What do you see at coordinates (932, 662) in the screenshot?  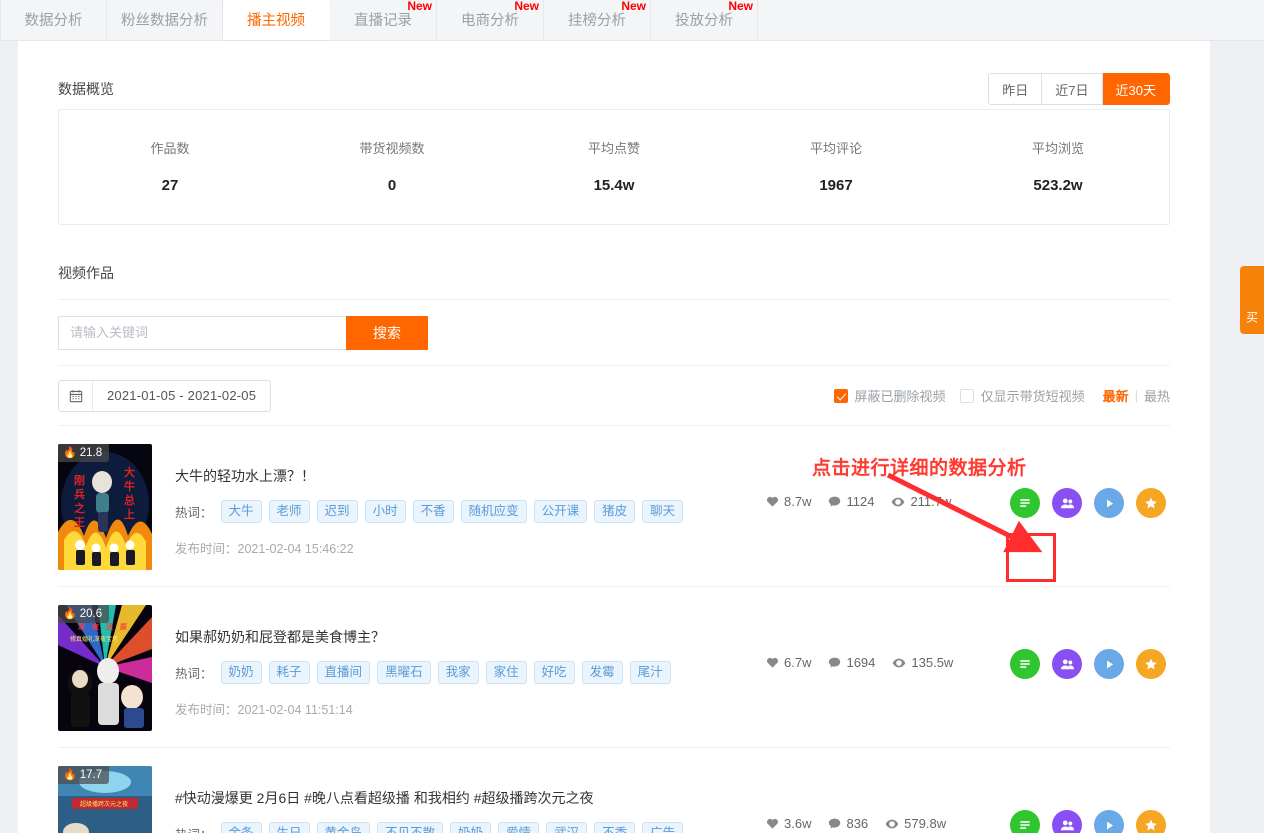 I see `metric-value: 135.5w` at bounding box center [932, 662].